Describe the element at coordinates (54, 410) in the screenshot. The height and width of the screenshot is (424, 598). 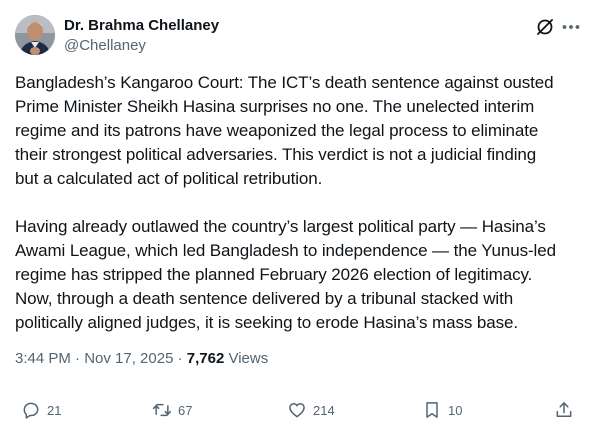
I see `reply-count: 21` at that location.